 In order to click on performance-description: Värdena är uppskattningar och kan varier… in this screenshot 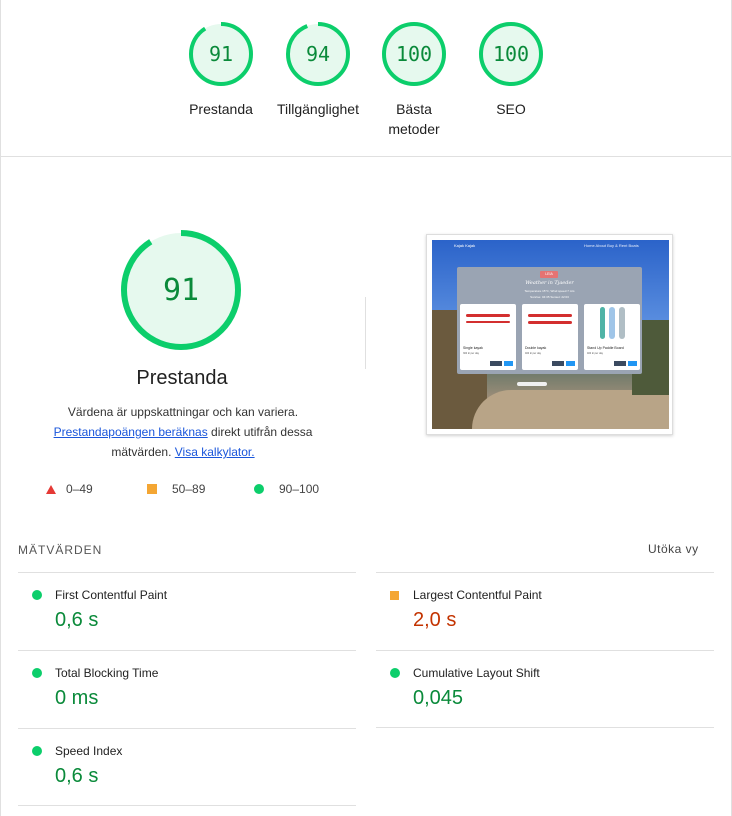, I will do `click(183, 432)`.